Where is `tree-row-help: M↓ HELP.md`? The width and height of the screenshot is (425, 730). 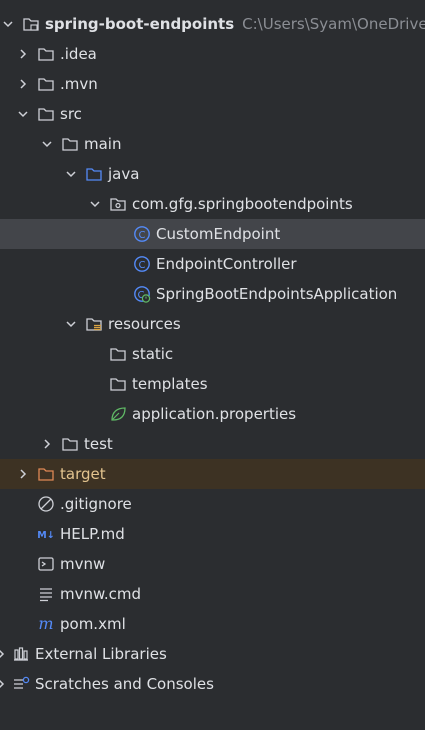
tree-row-help: M↓ HELP.md is located at coordinates (212, 534).